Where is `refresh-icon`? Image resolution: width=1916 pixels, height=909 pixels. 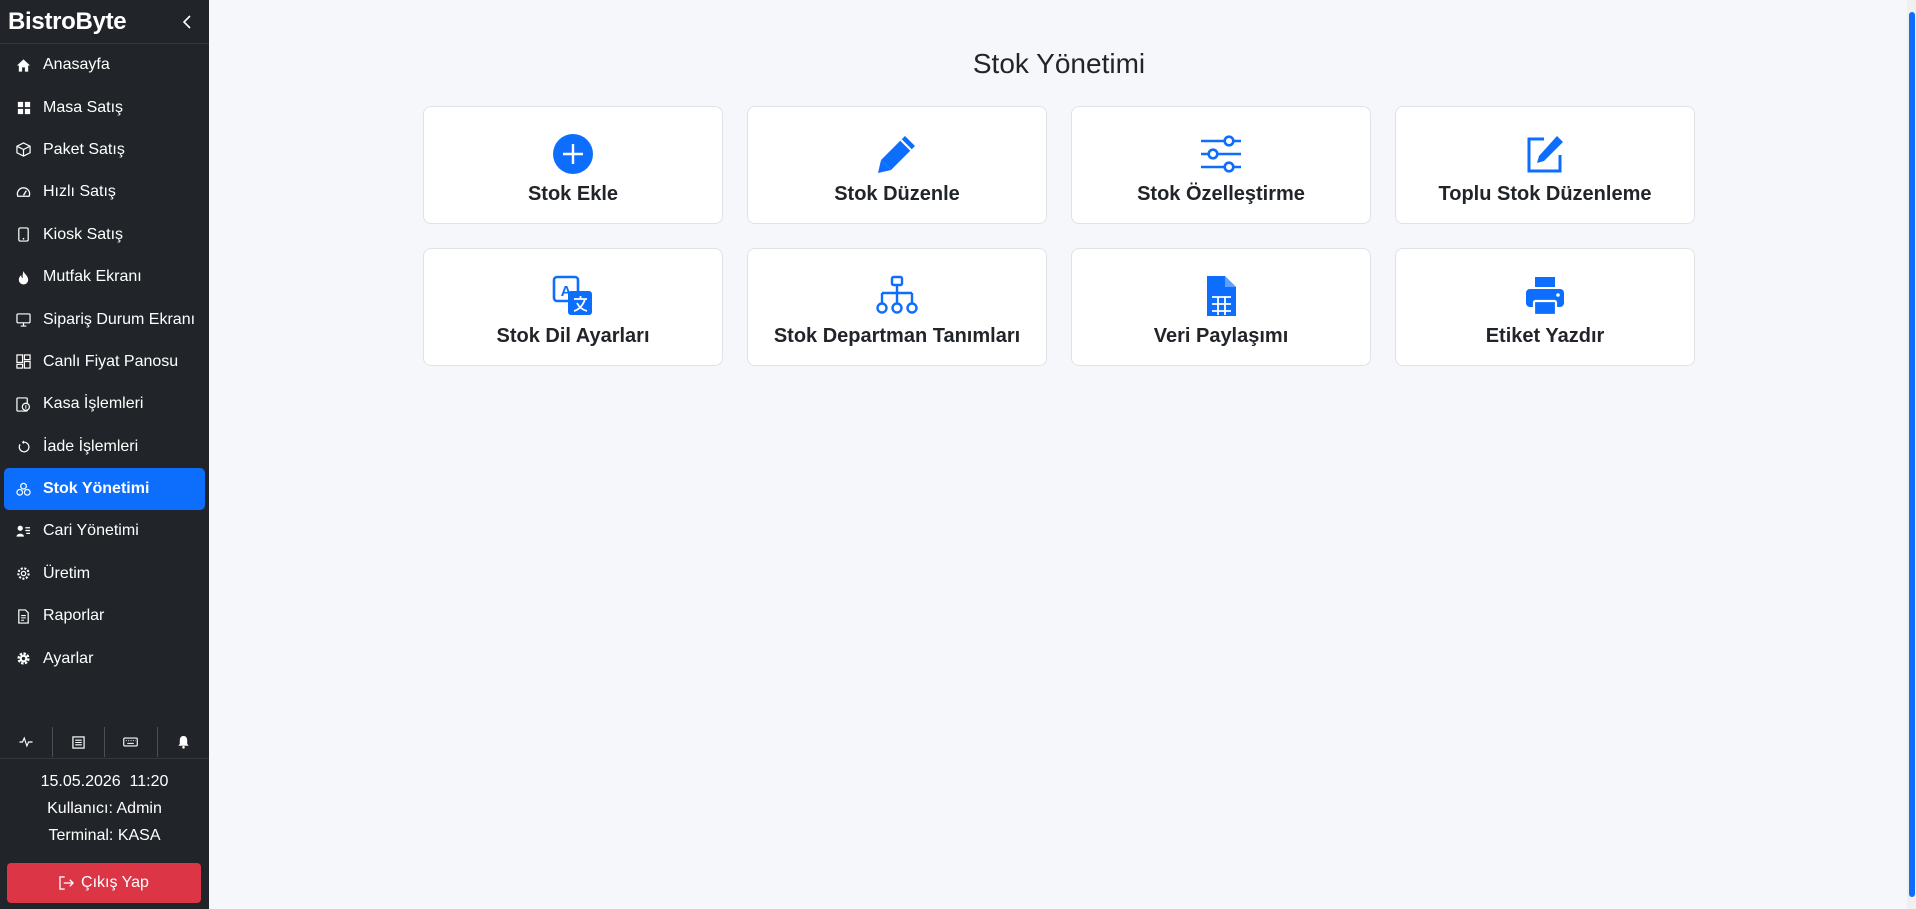 refresh-icon is located at coordinates (23, 446).